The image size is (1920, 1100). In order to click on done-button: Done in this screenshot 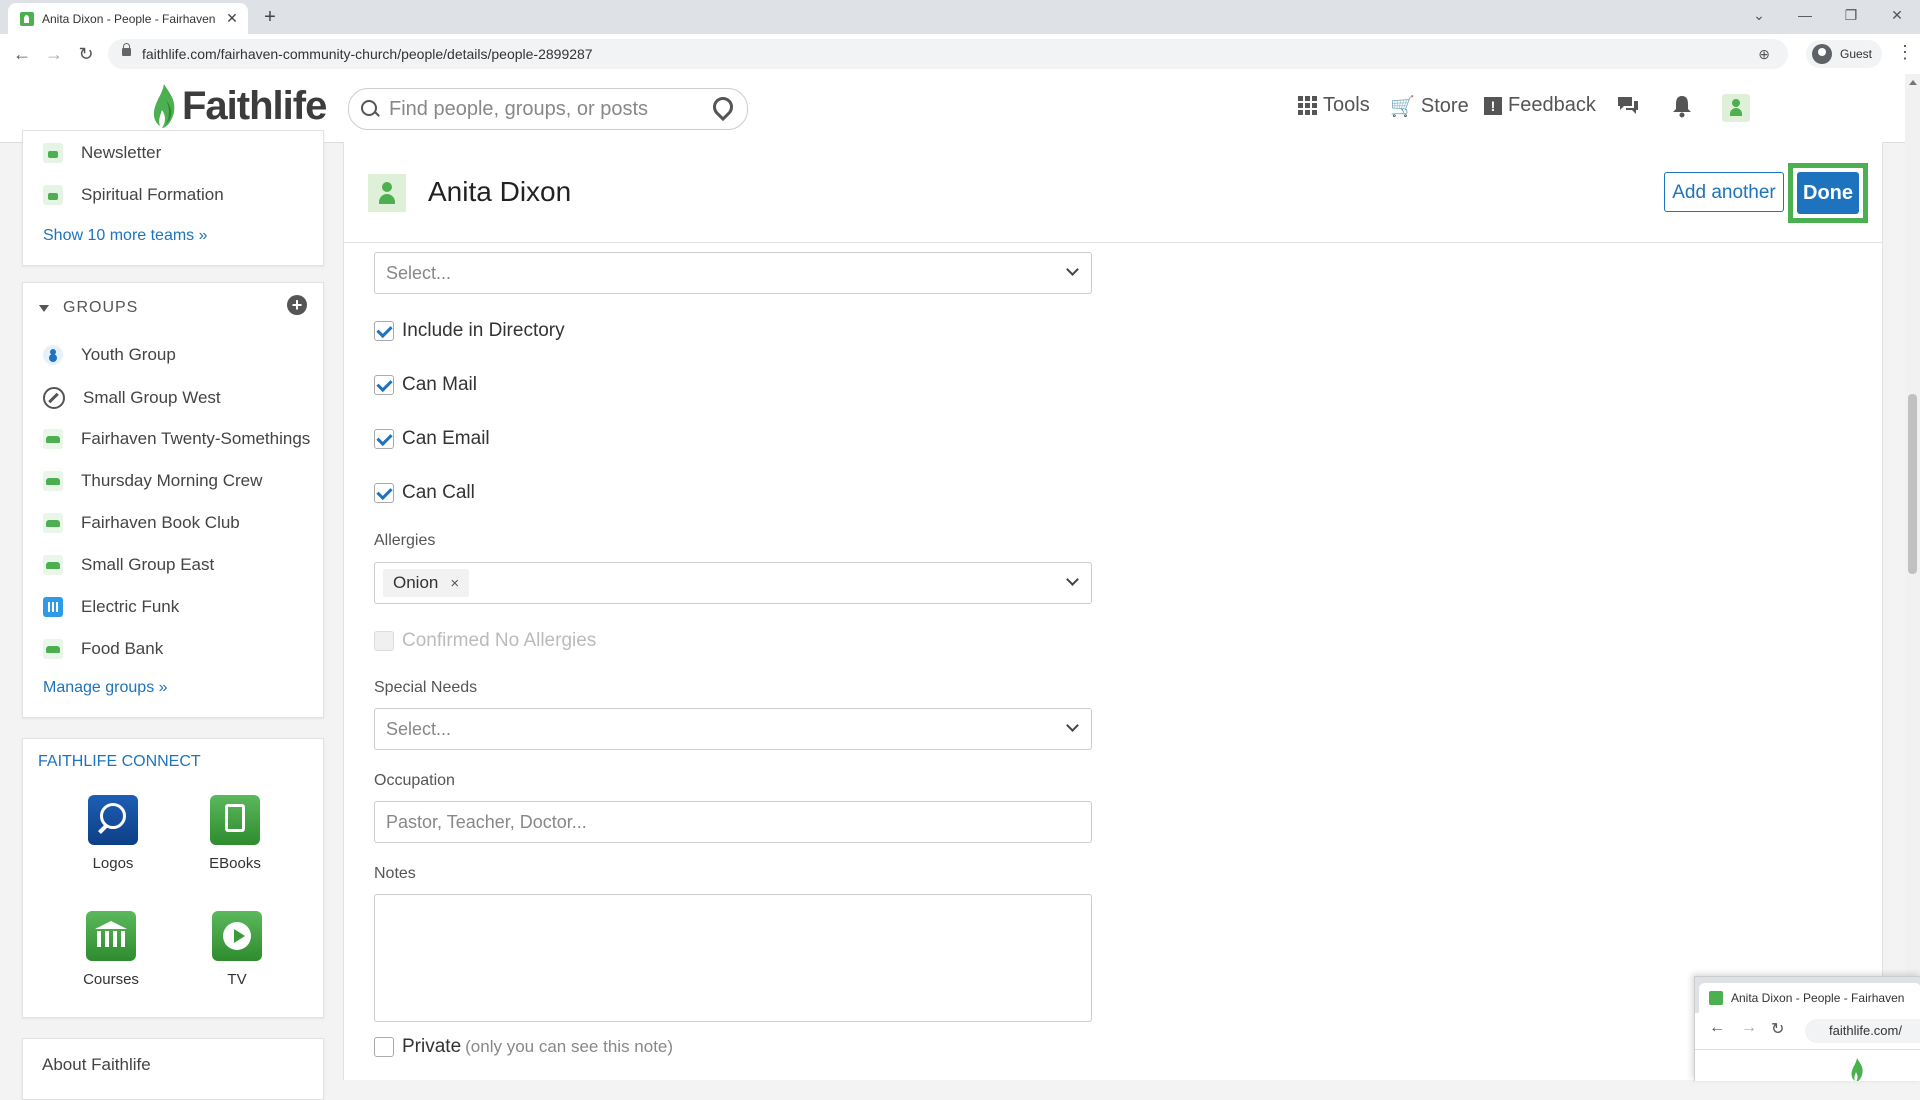, I will do `click(1828, 193)`.